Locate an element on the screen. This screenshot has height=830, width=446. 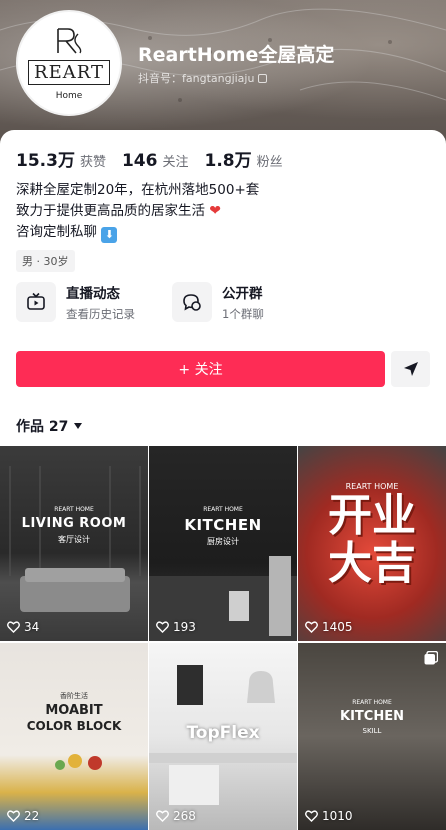
douyin-id: 抖音号：fangtangjiaju is located at coordinates (203, 78).